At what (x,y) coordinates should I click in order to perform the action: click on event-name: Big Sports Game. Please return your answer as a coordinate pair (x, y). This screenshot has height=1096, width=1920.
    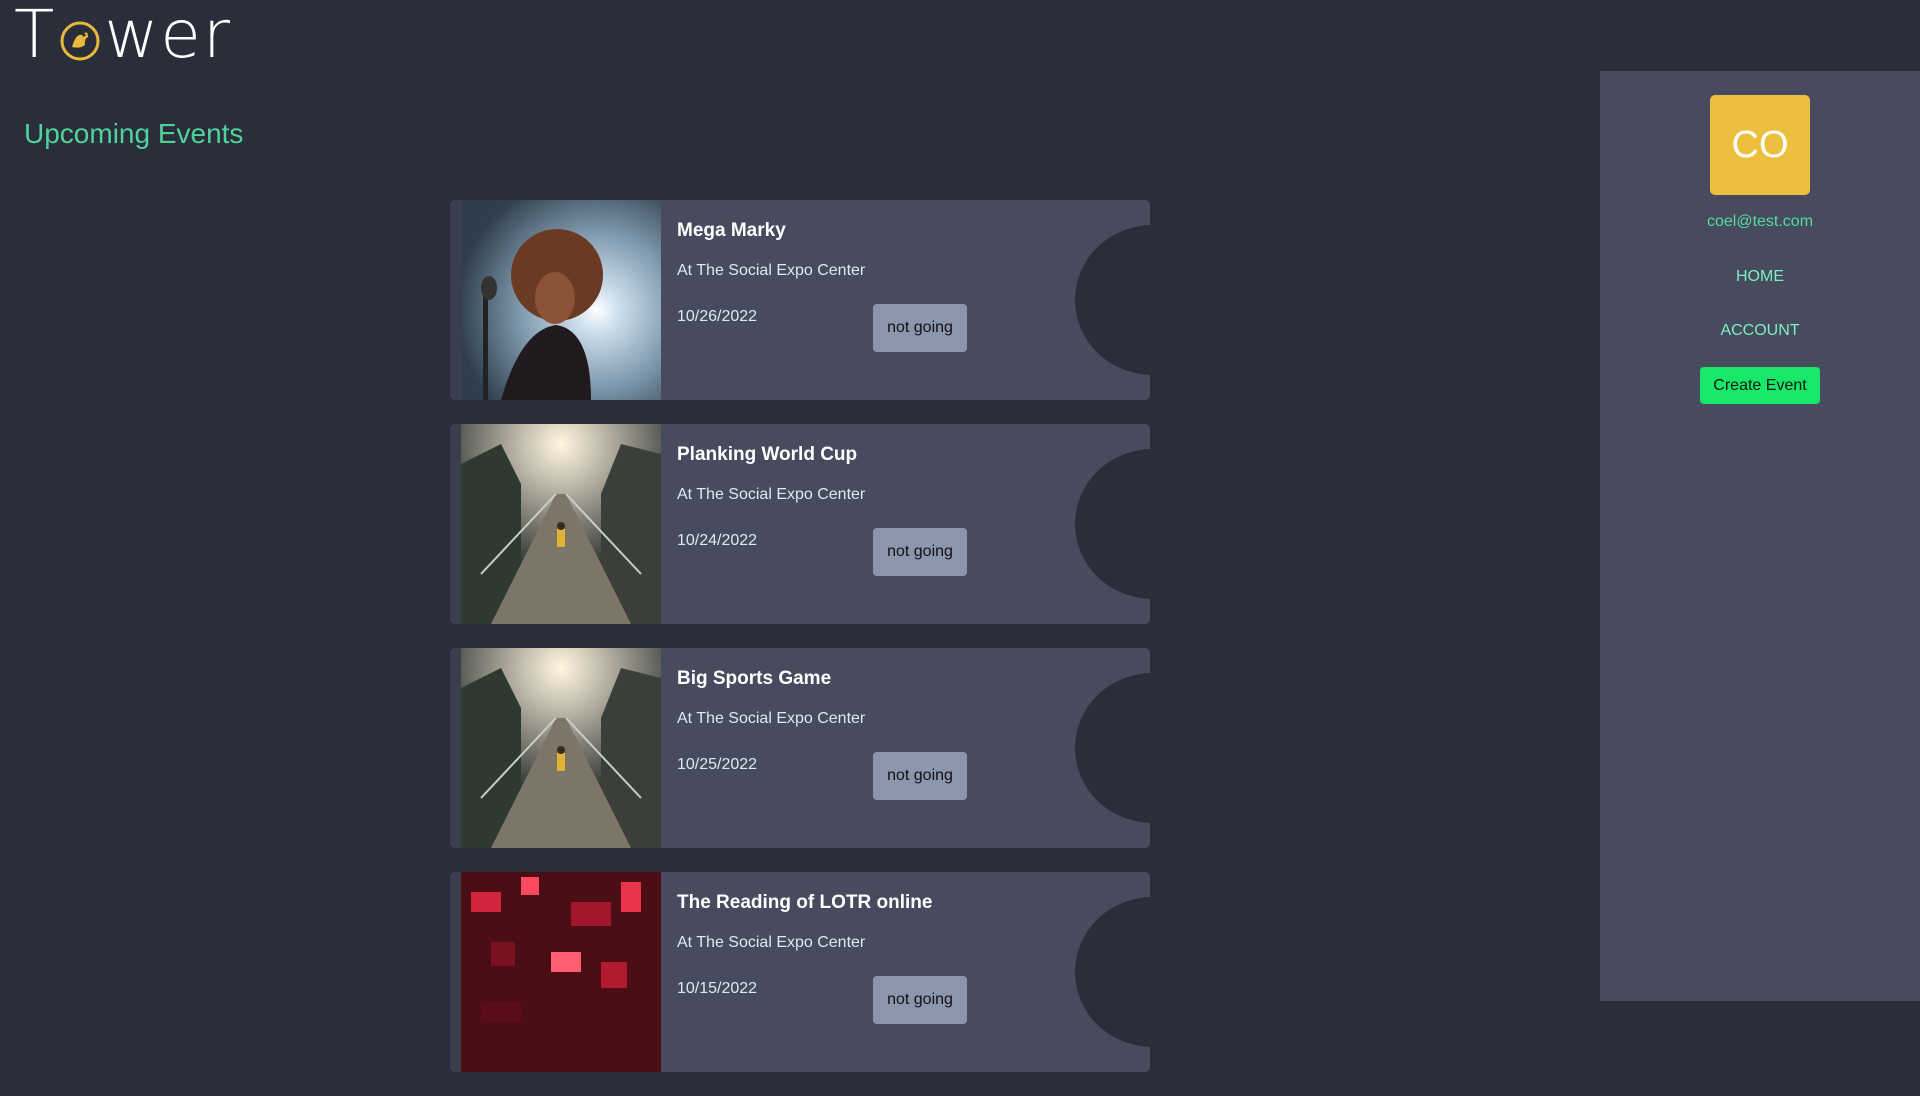
    Looking at the image, I should click on (754, 678).